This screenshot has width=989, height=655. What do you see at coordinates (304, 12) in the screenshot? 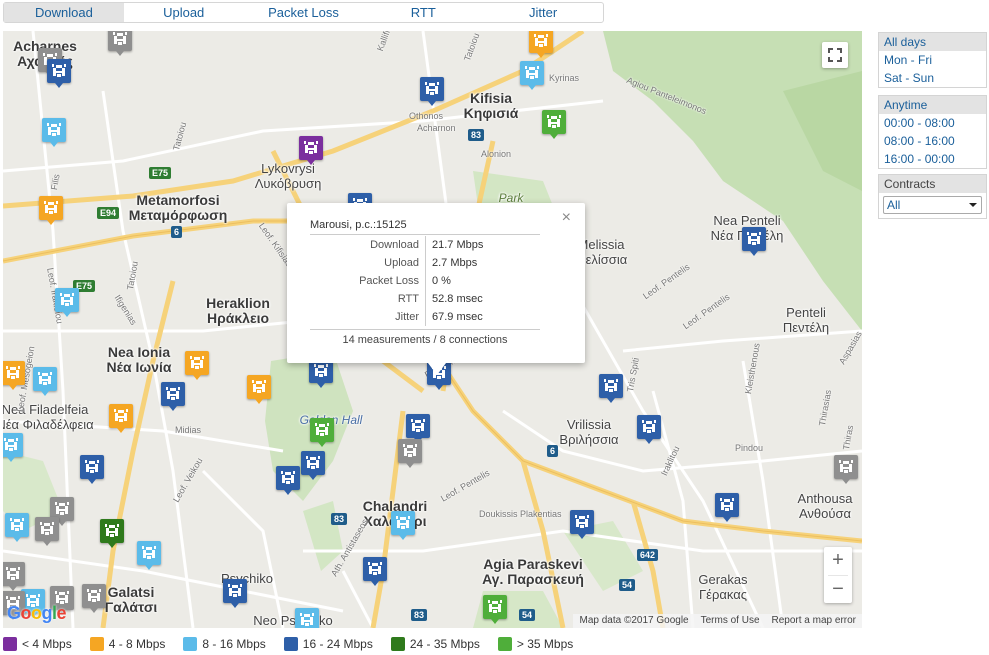
I see `tab-packet-loss: Packet Loss` at bounding box center [304, 12].